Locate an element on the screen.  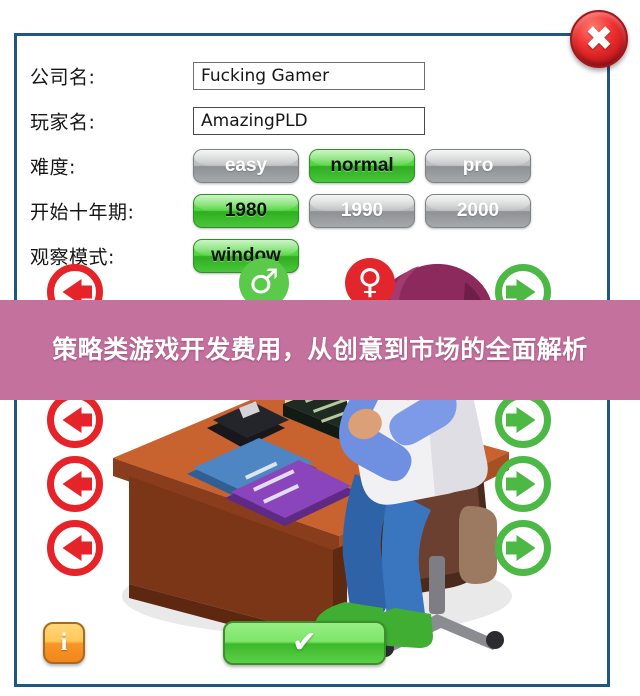
company-name-input is located at coordinates (309, 75).